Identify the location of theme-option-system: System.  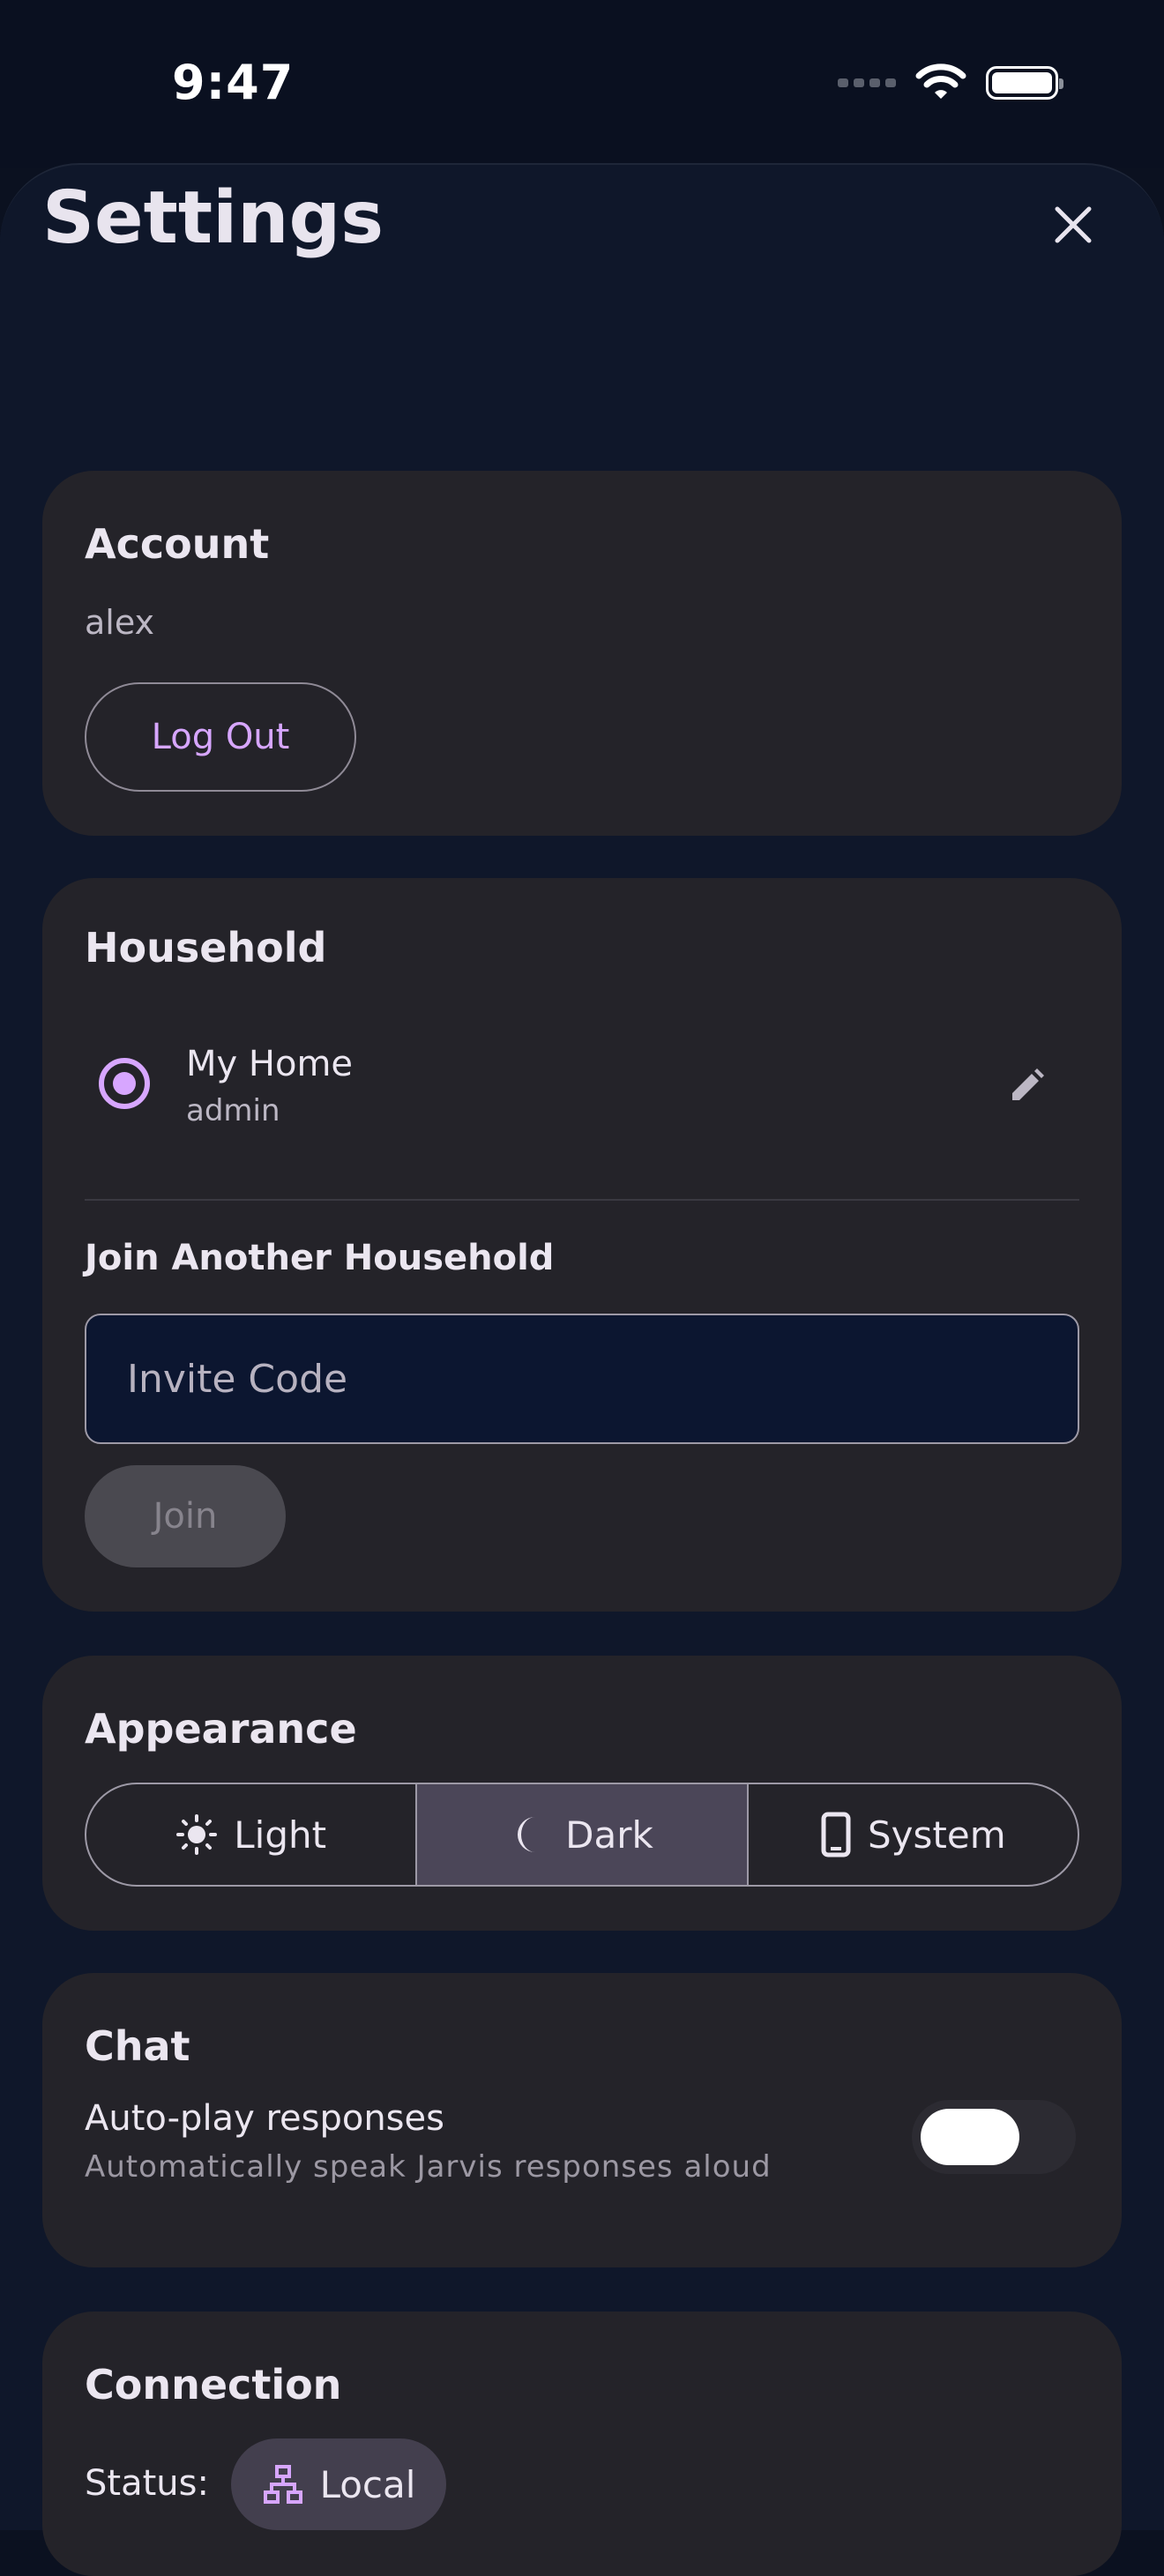
(913, 1835).